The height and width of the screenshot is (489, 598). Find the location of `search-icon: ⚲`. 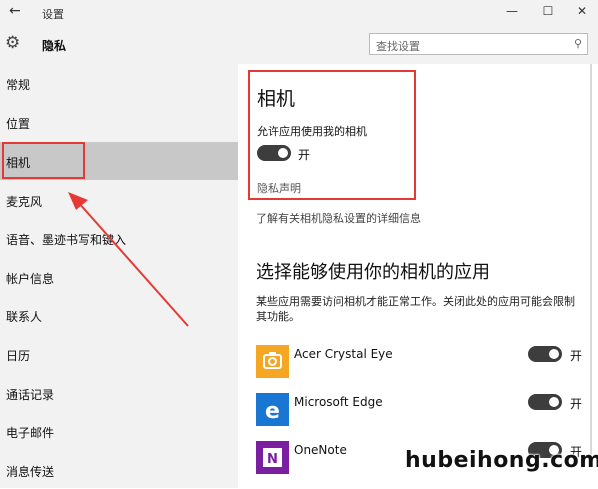

search-icon: ⚲ is located at coordinates (578, 43).